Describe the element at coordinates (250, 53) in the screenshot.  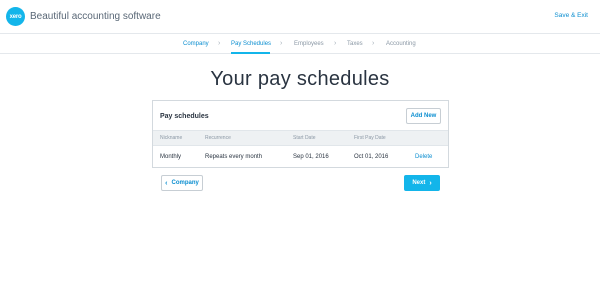
I see `active-step-indicator` at that location.